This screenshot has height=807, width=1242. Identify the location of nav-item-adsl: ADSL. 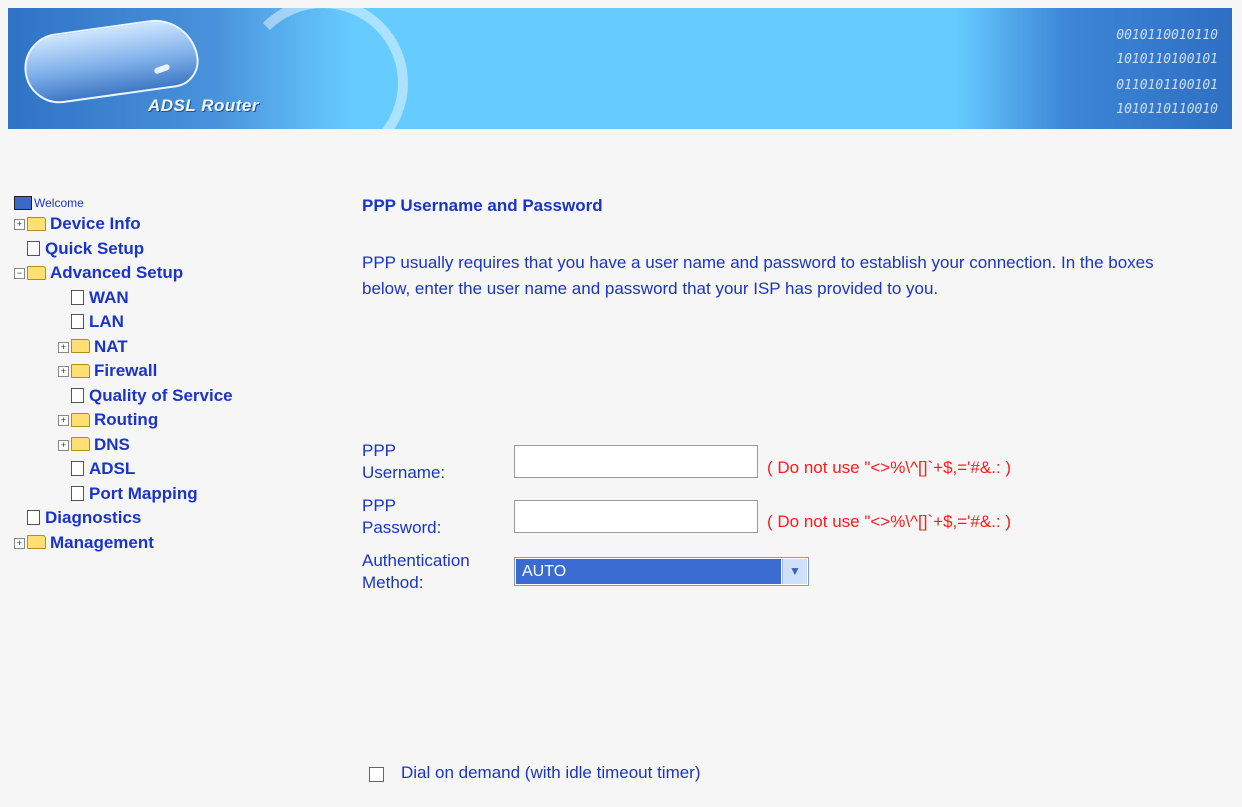
(123, 469).